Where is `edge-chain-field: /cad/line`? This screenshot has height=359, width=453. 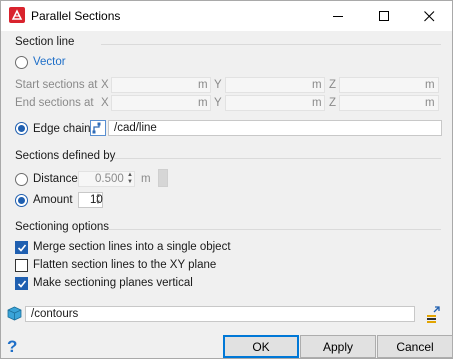 edge-chain-field: /cad/line is located at coordinates (275, 128).